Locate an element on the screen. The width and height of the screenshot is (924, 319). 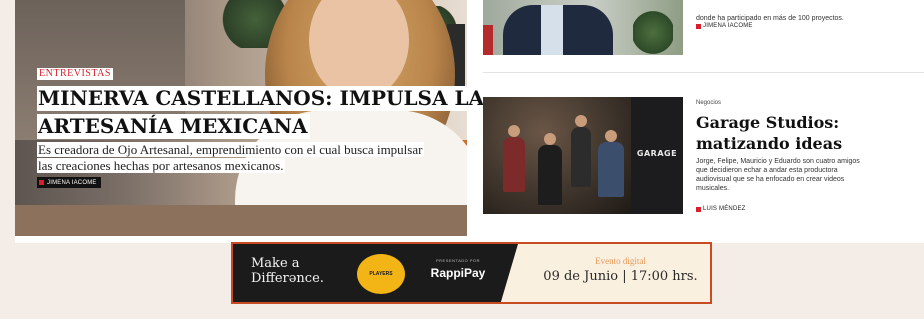
garage-article-title: Garage Studios: matizando ideas is located at coordinates (807, 133).